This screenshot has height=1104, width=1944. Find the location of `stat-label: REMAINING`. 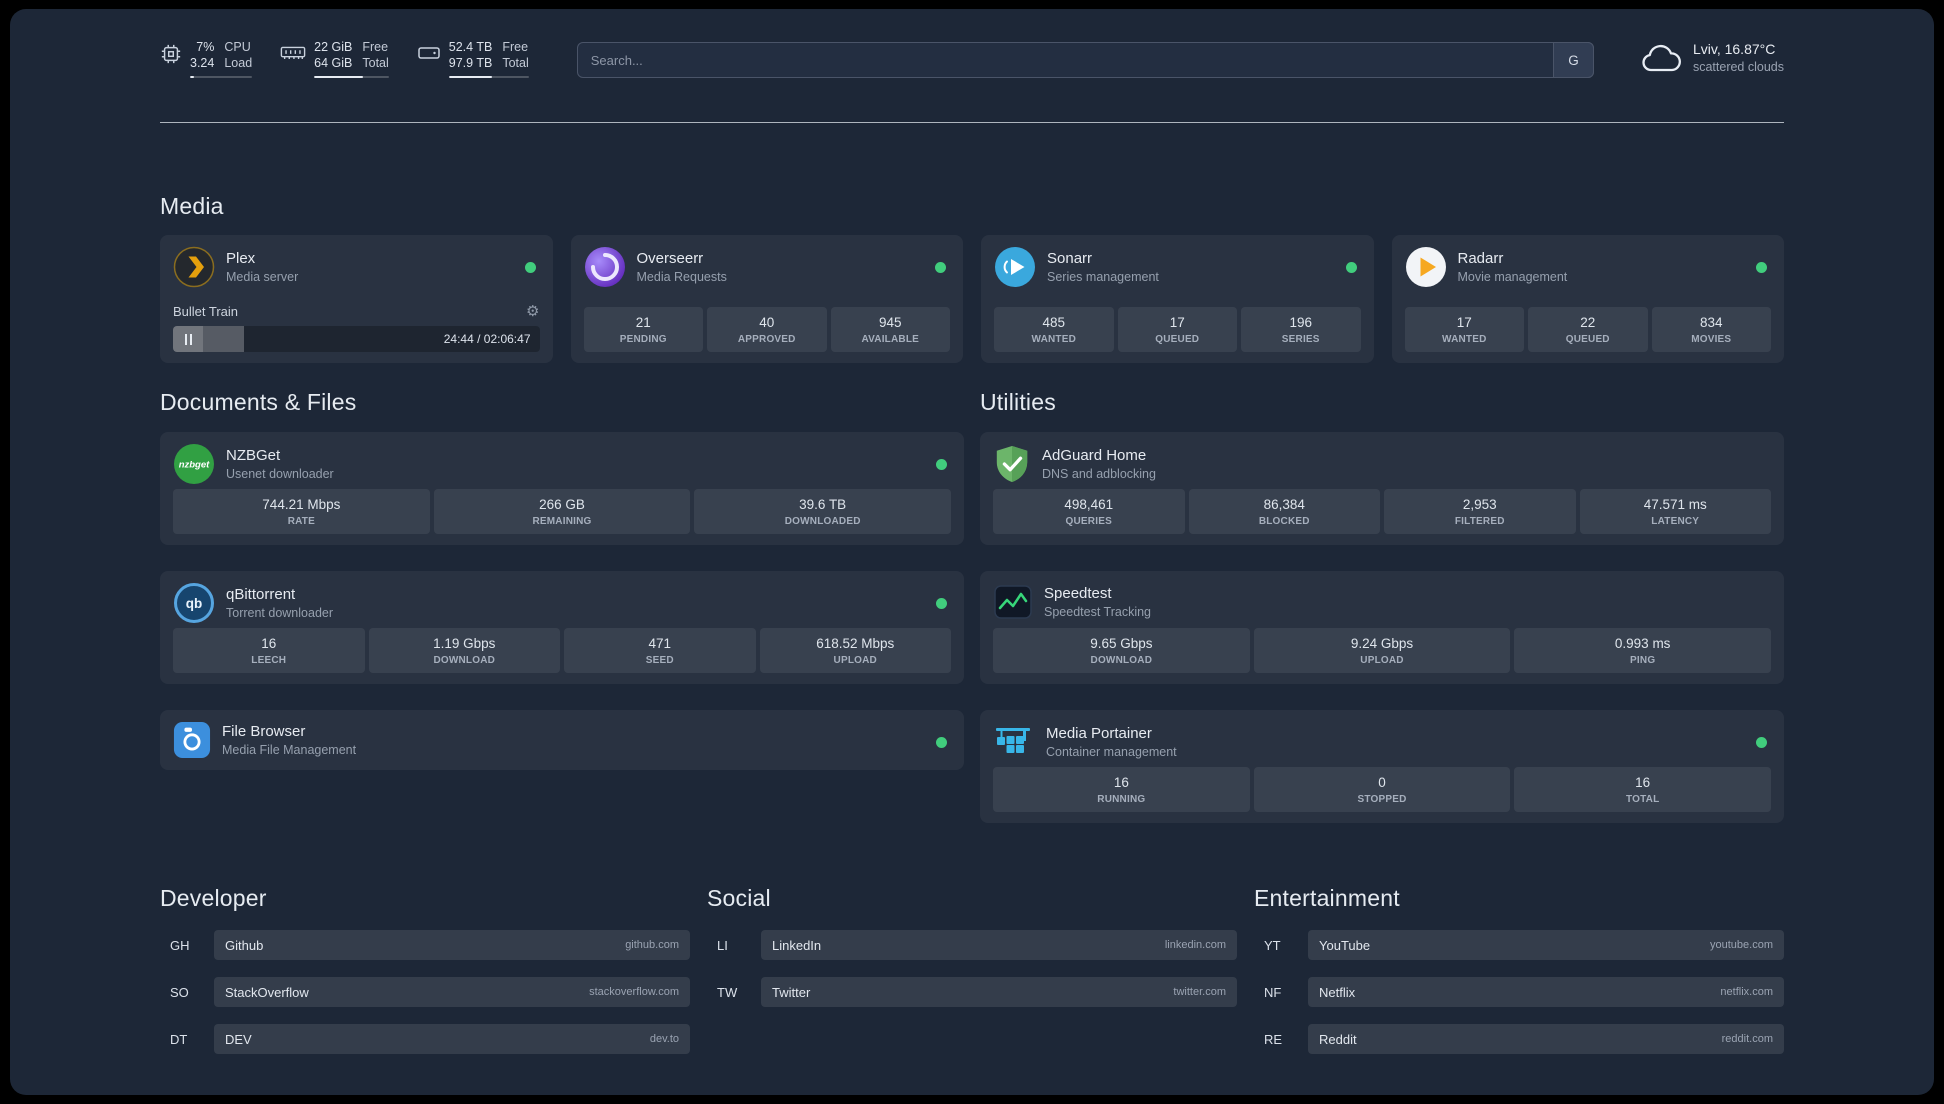

stat-label: REMAINING is located at coordinates (562, 521).